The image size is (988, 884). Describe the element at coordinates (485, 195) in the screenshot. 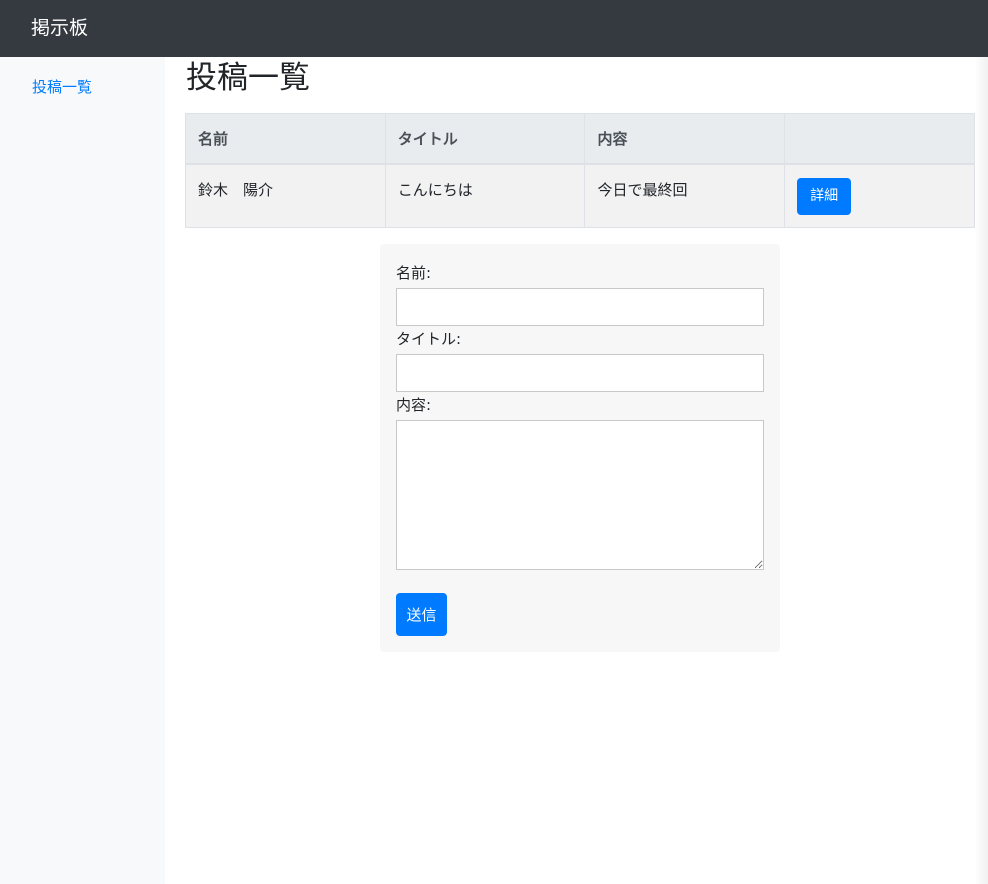

I see `cell-title: こんにちは` at that location.